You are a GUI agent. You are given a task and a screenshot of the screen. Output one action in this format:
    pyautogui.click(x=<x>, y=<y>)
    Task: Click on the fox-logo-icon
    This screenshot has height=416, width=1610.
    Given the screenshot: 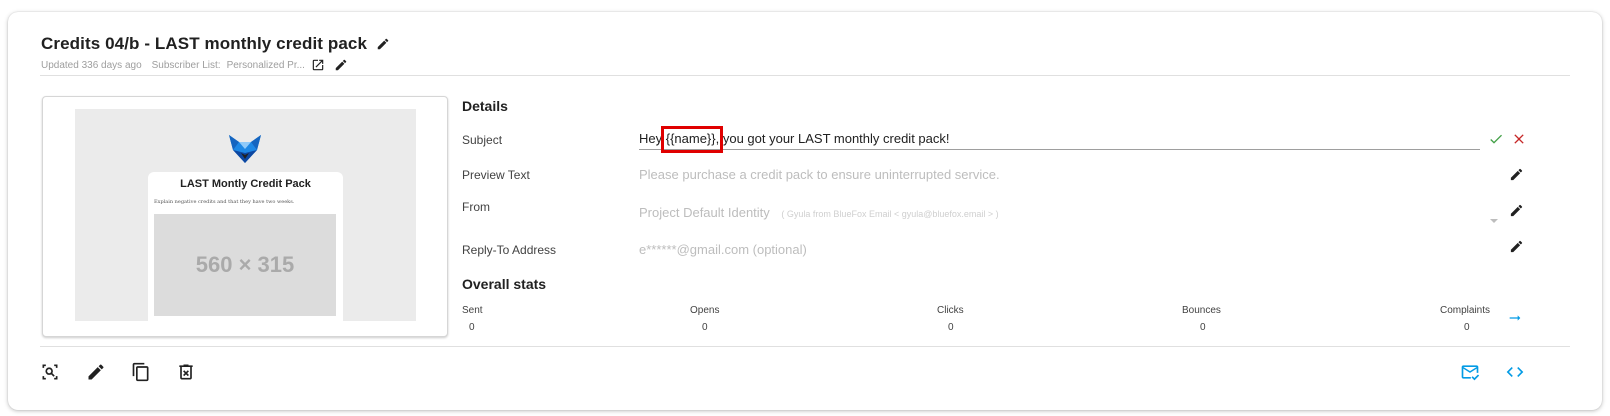 What is the action you would take?
    pyautogui.click(x=245, y=151)
    